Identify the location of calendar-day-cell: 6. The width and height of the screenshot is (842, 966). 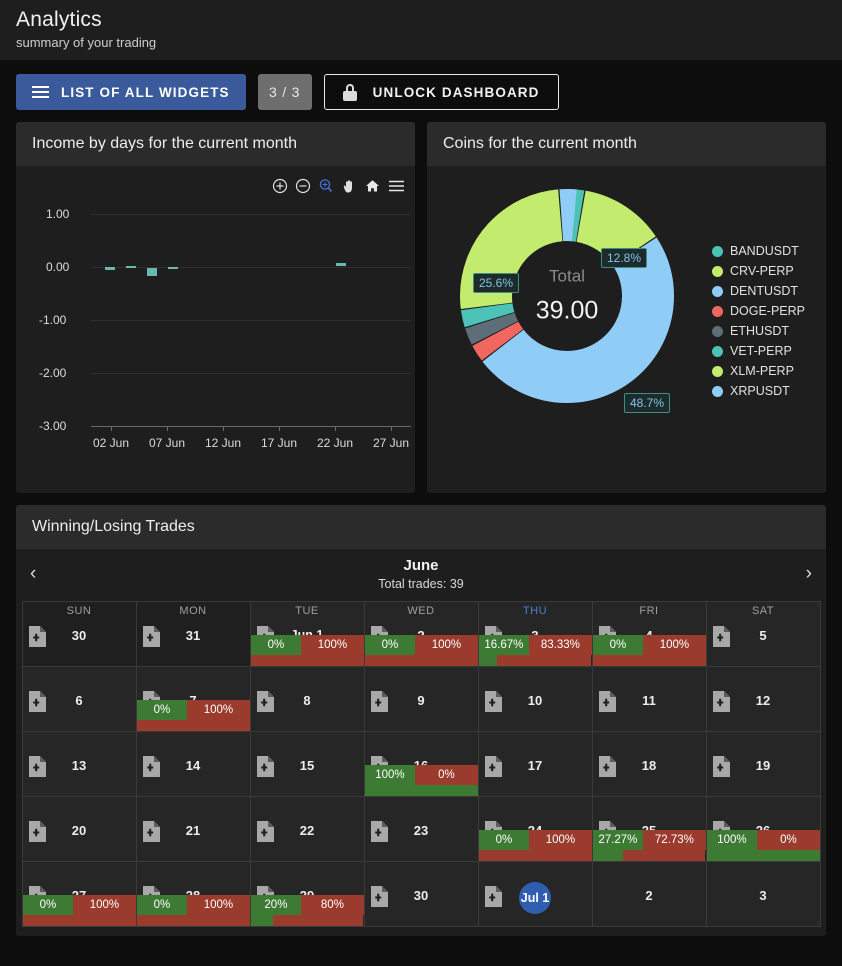
(79, 698).